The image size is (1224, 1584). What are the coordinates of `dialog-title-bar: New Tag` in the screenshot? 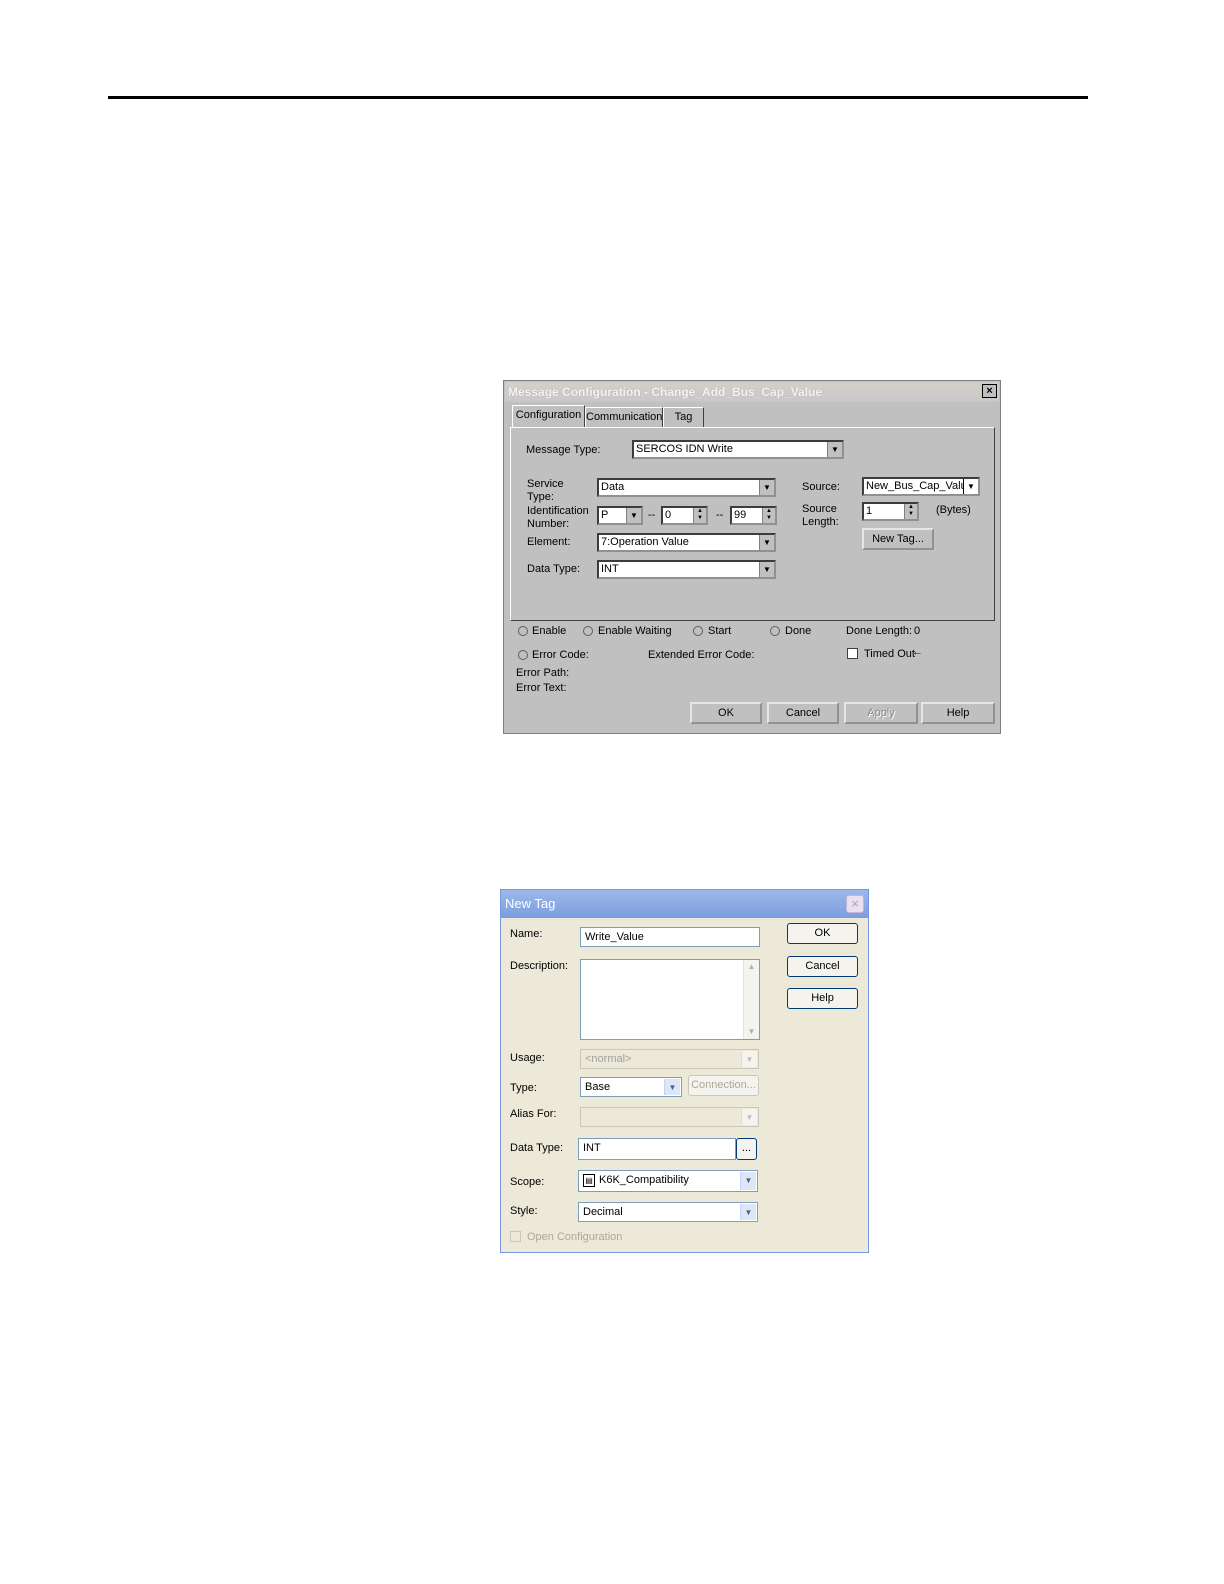 It's located at (684, 904).